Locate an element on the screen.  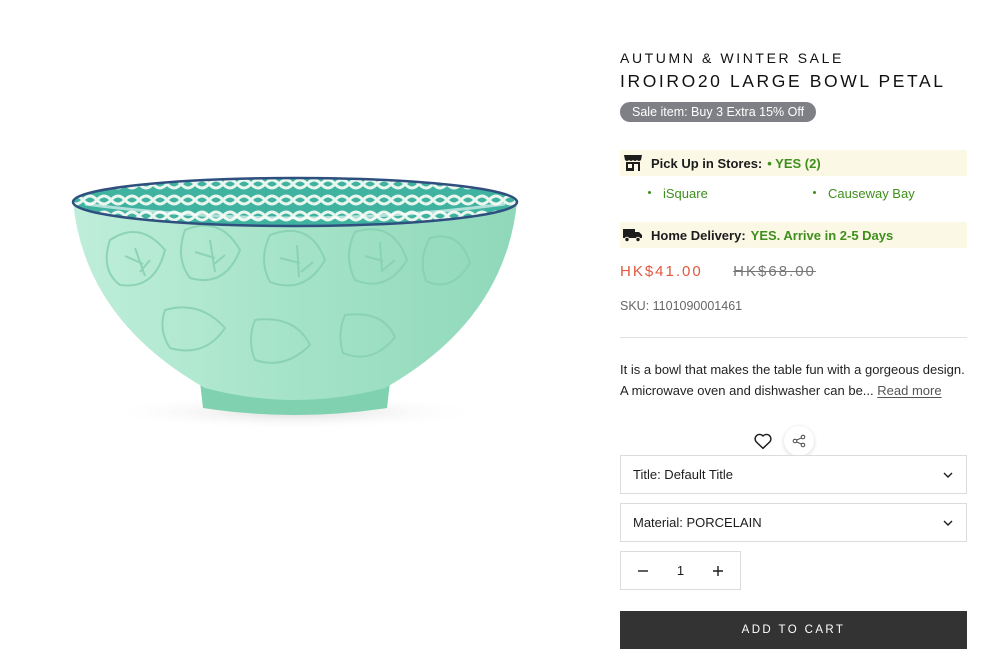
read-more-link: Read more is located at coordinates (909, 390).